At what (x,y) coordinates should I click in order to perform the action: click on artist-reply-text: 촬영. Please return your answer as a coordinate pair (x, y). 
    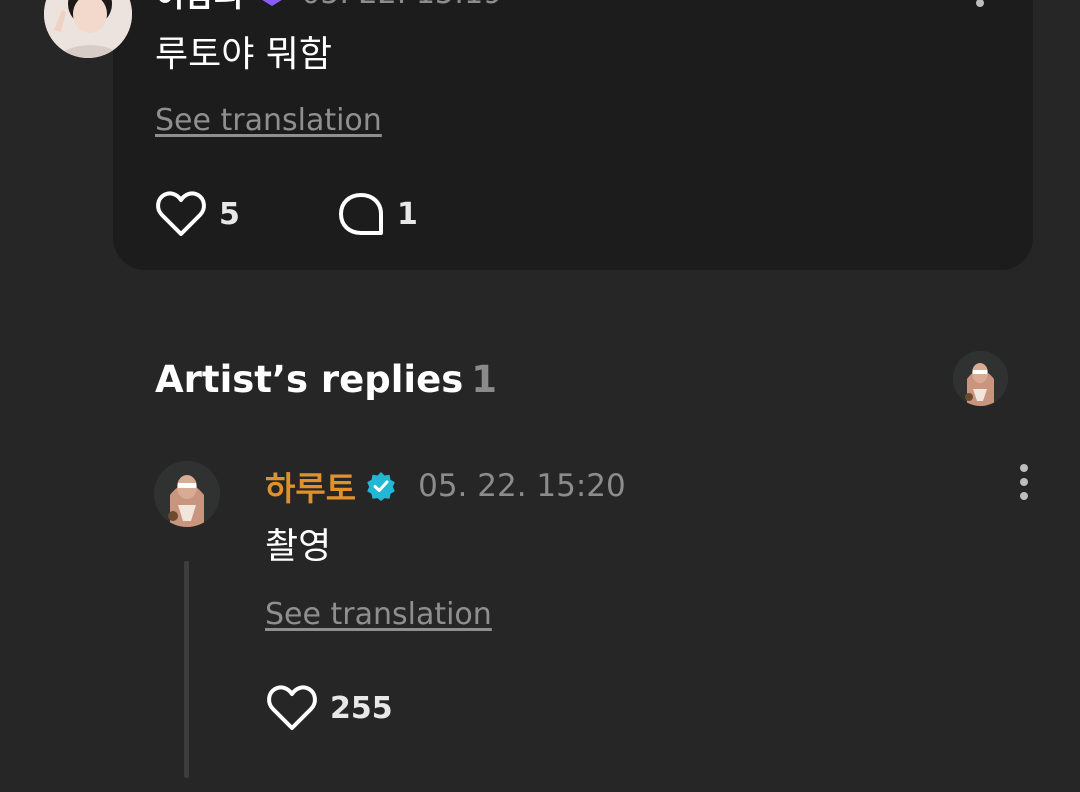
    Looking at the image, I should click on (298, 546).